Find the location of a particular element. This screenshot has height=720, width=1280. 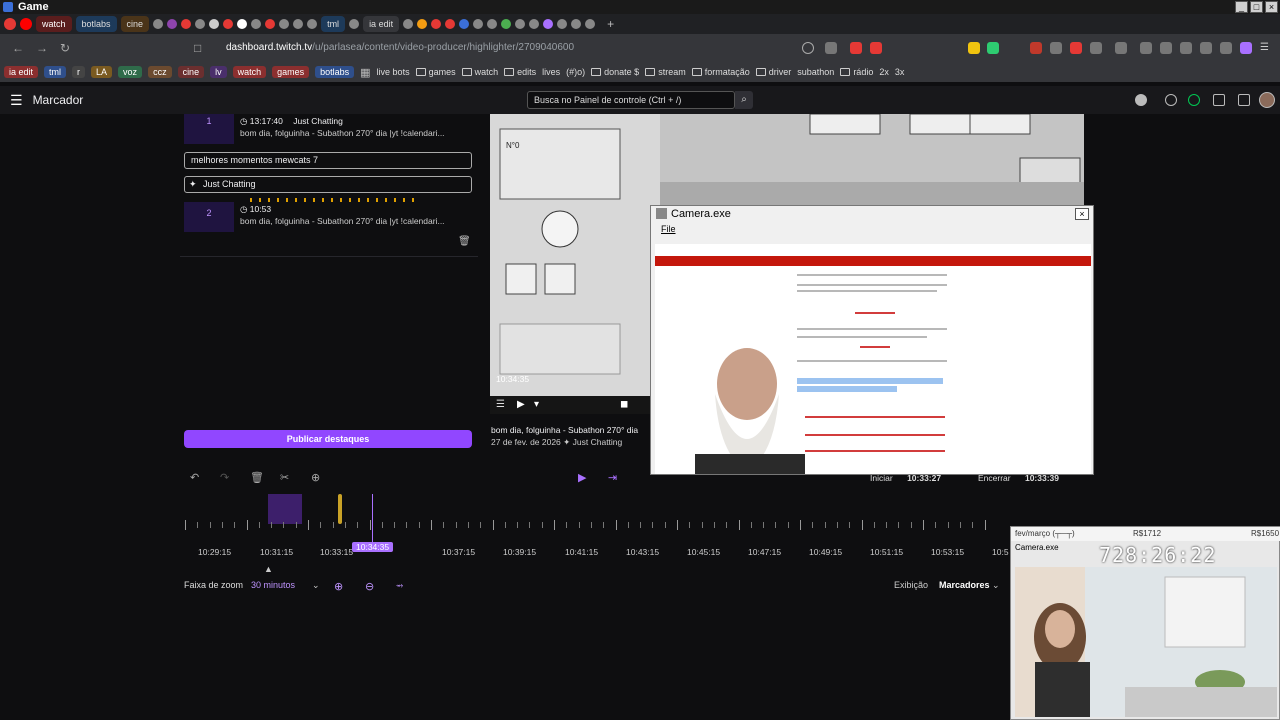

zoom-in-icon: ⊕ is located at coordinates (338, 586).